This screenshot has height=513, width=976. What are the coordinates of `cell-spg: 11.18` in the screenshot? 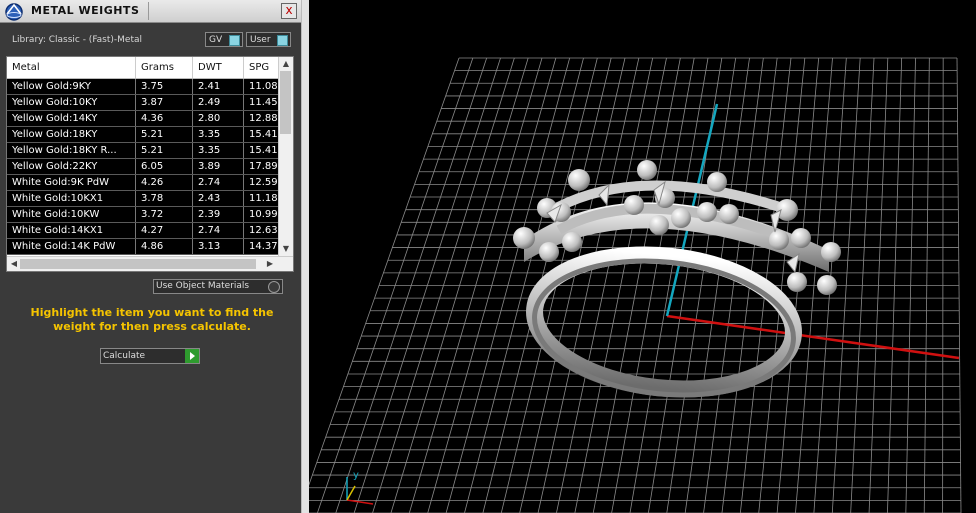 It's located at (263, 198).